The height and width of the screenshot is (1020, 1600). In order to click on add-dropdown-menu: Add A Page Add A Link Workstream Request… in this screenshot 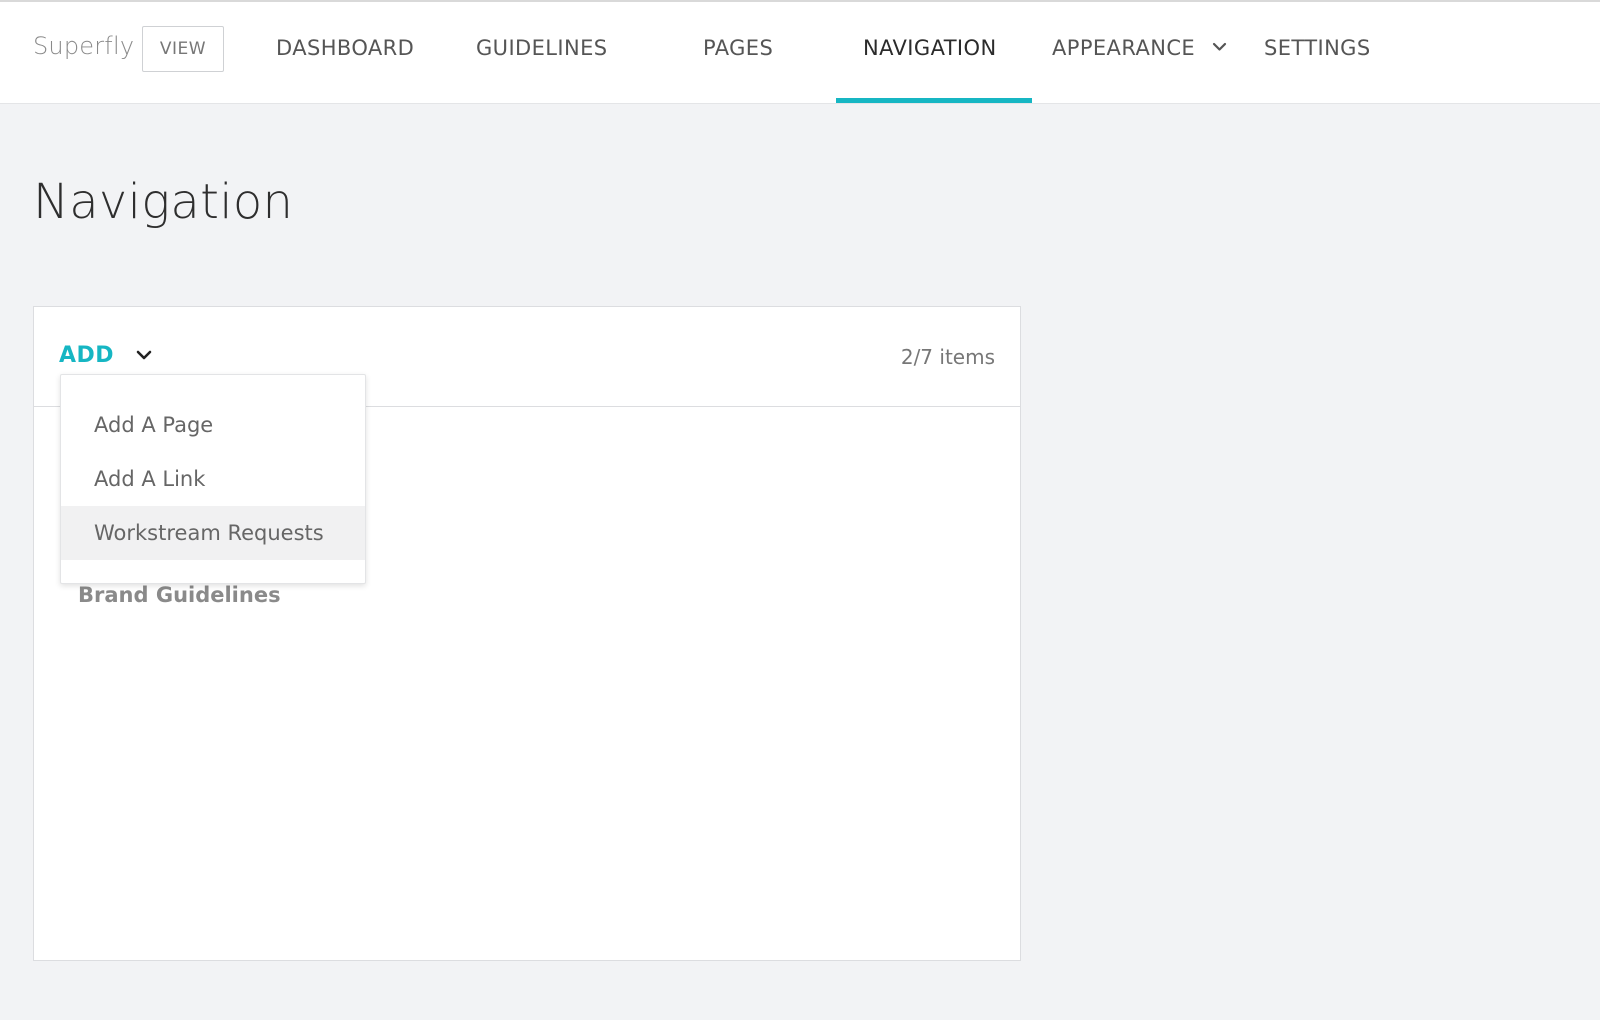, I will do `click(213, 479)`.